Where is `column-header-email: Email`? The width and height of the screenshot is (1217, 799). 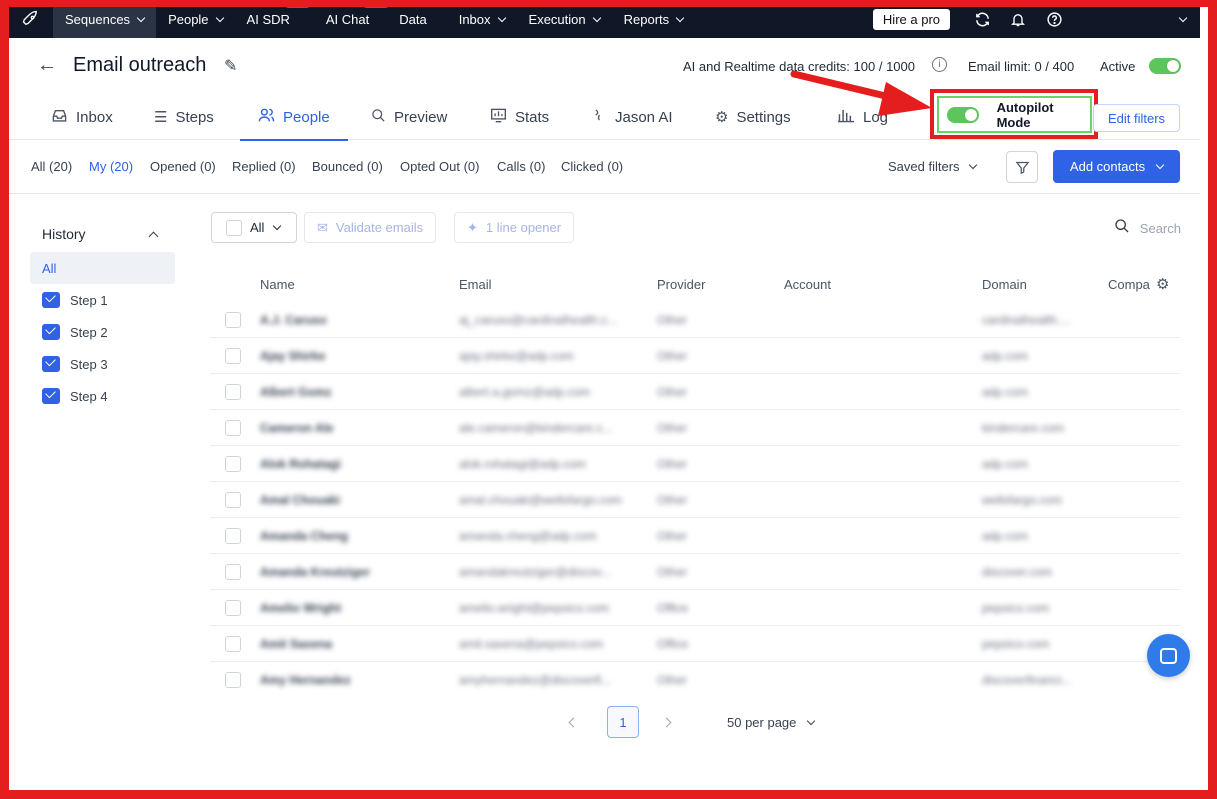 column-header-email: Email is located at coordinates (475, 284).